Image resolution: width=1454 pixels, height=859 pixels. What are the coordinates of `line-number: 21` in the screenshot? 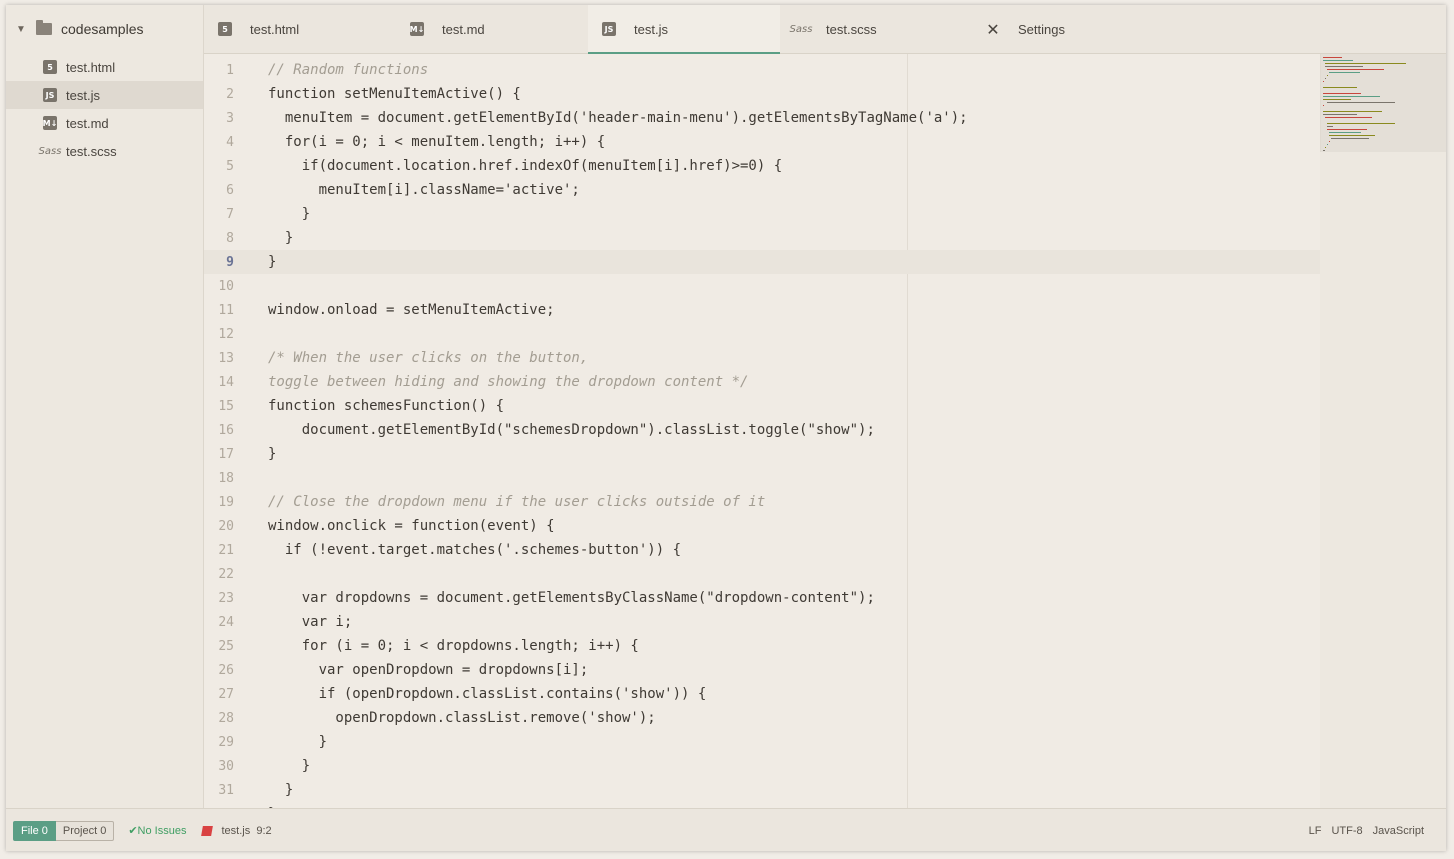 It's located at (226, 550).